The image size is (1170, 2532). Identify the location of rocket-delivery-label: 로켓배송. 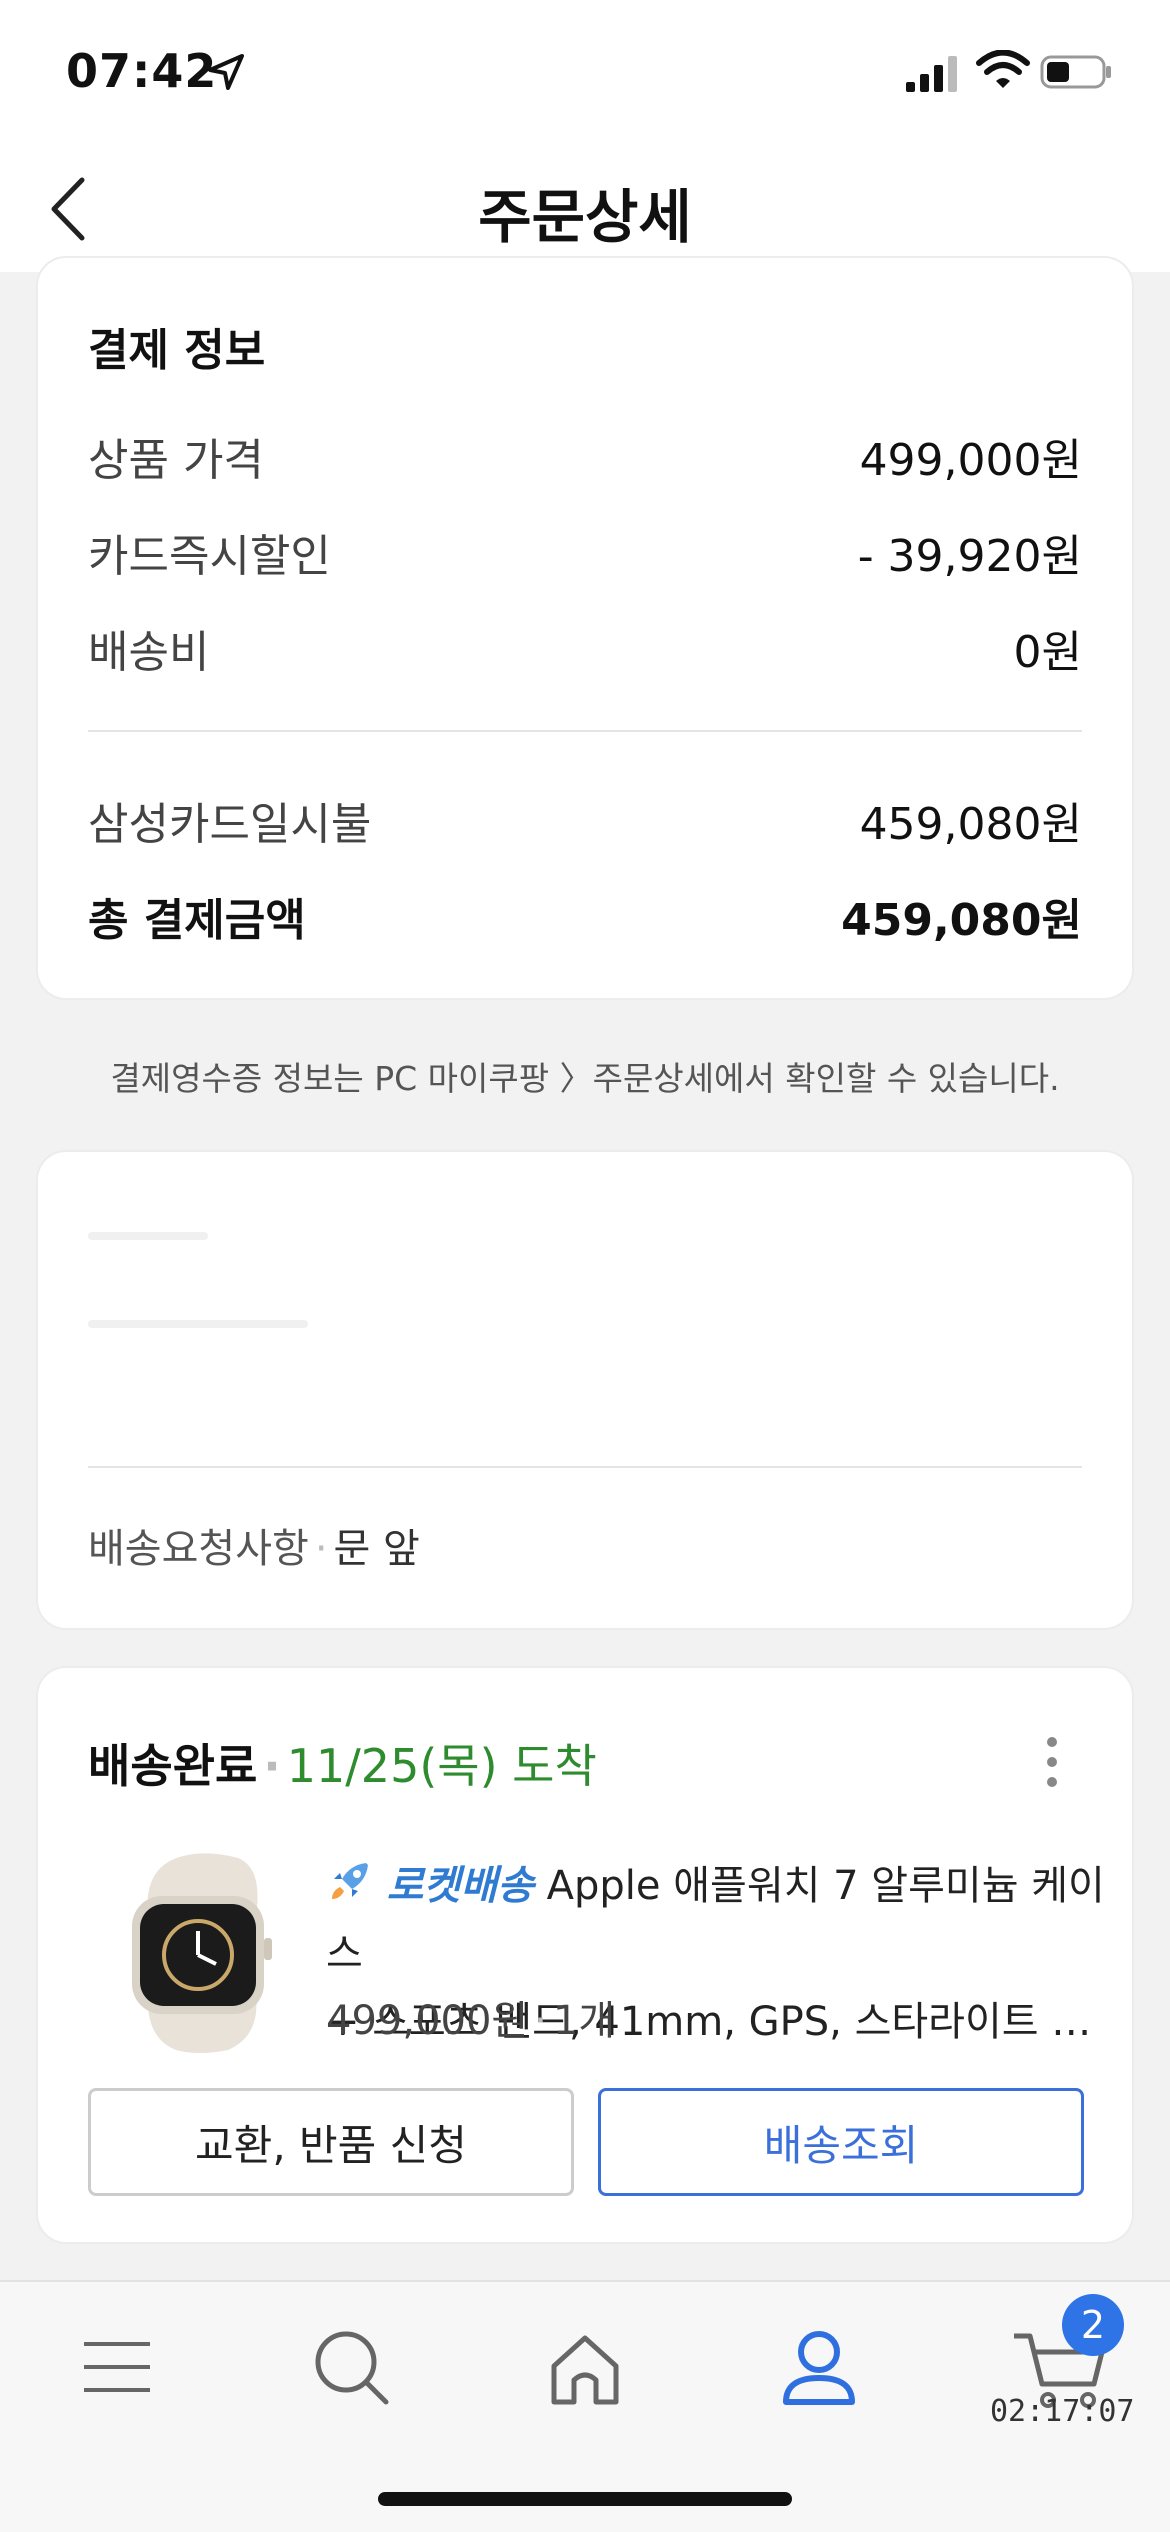
(460, 1886).